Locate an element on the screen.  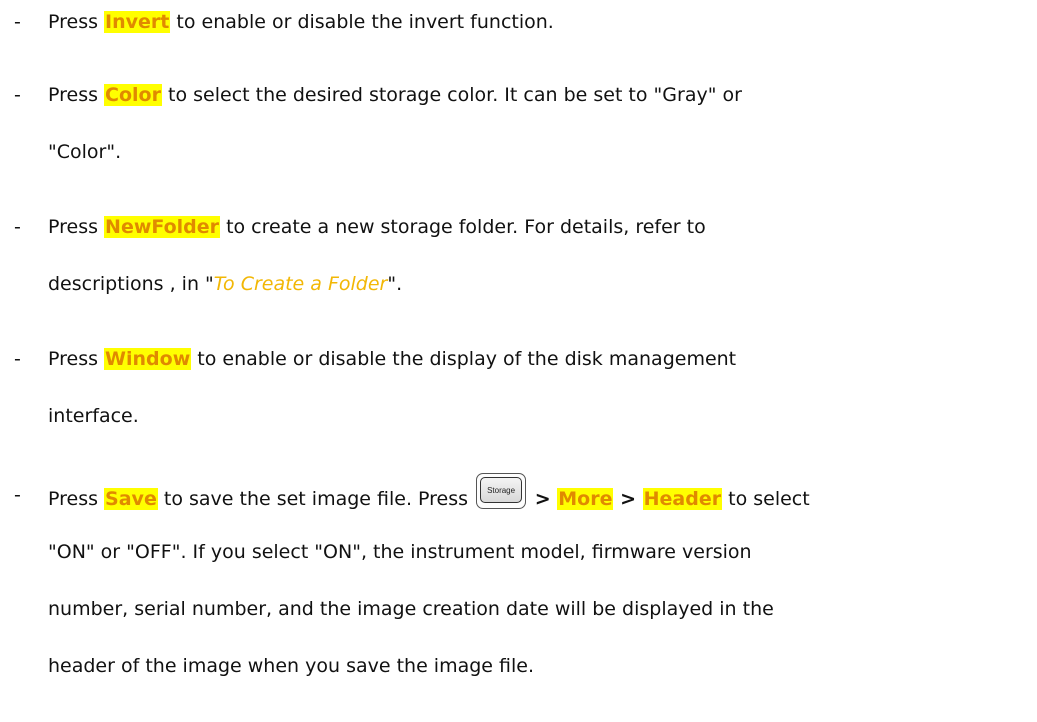
softkey-invert: Invert is located at coordinates (137, 22).